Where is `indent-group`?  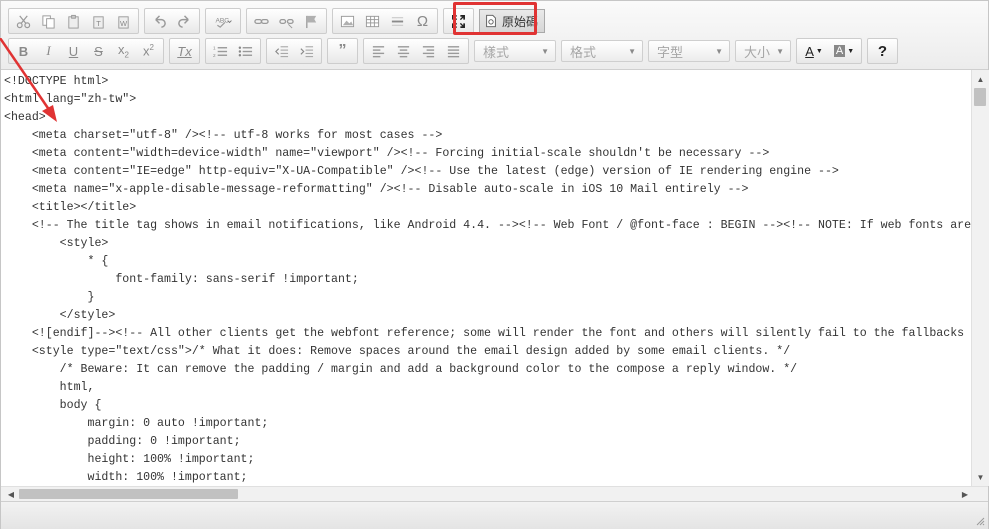 indent-group is located at coordinates (294, 51).